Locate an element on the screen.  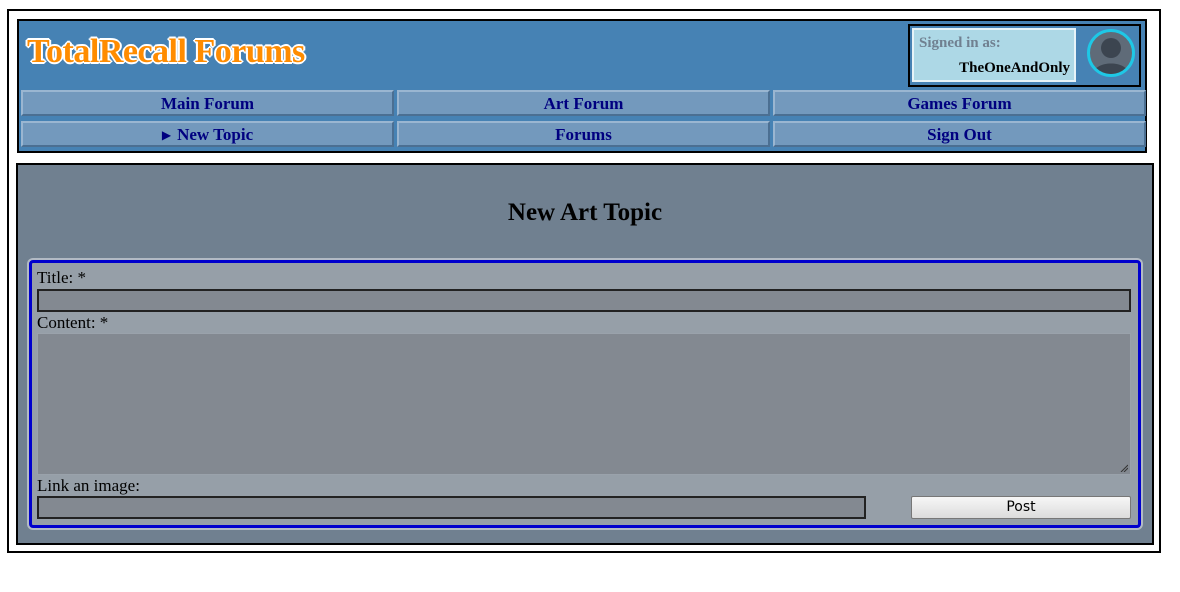
post-button: Post is located at coordinates (1021, 507).